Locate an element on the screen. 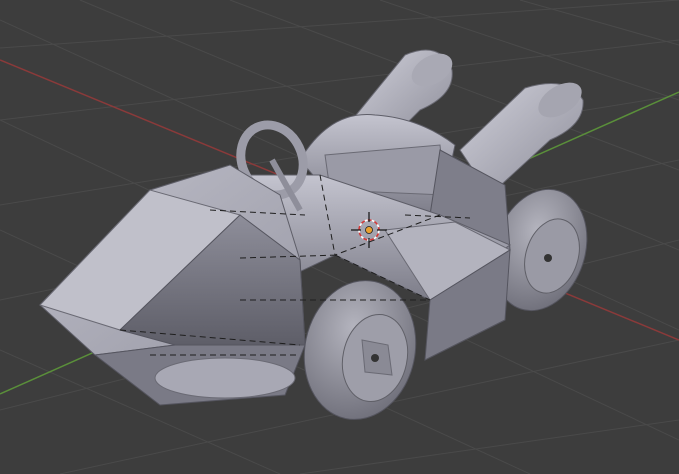 Image resolution: width=679 pixels, height=474 pixels. wheel-front-right is located at coordinates (360, 350).